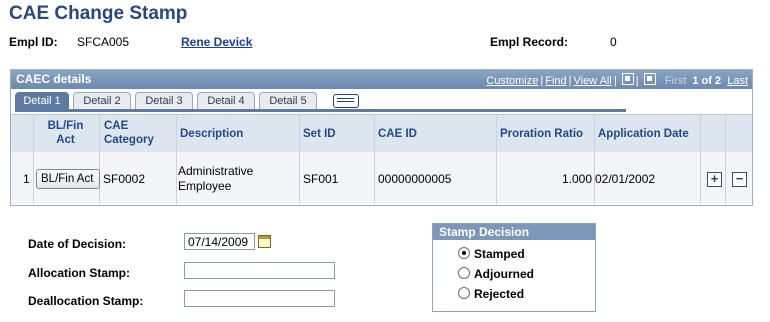 The width and height of the screenshot is (770, 322). I want to click on col-proration-ratio: Proration Ratio, so click(542, 134).